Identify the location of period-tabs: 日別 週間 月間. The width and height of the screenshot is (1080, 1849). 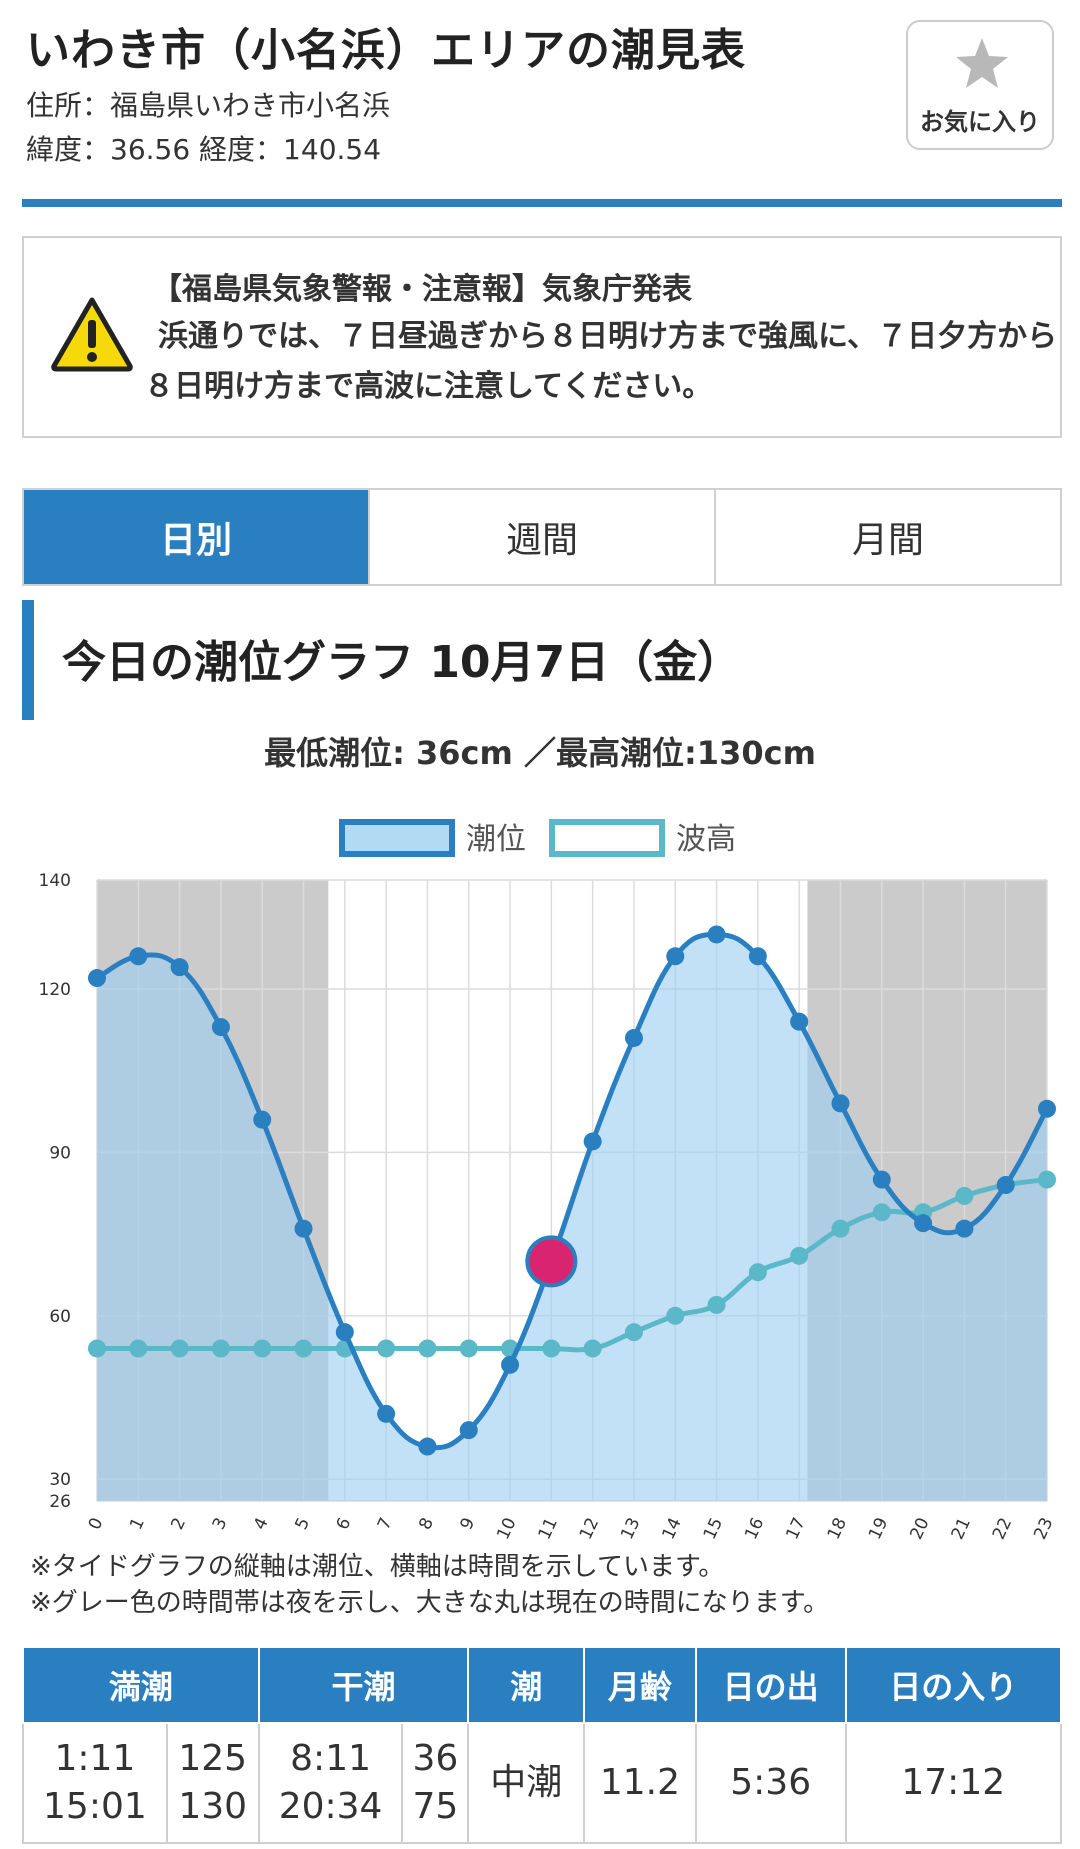
(542, 537).